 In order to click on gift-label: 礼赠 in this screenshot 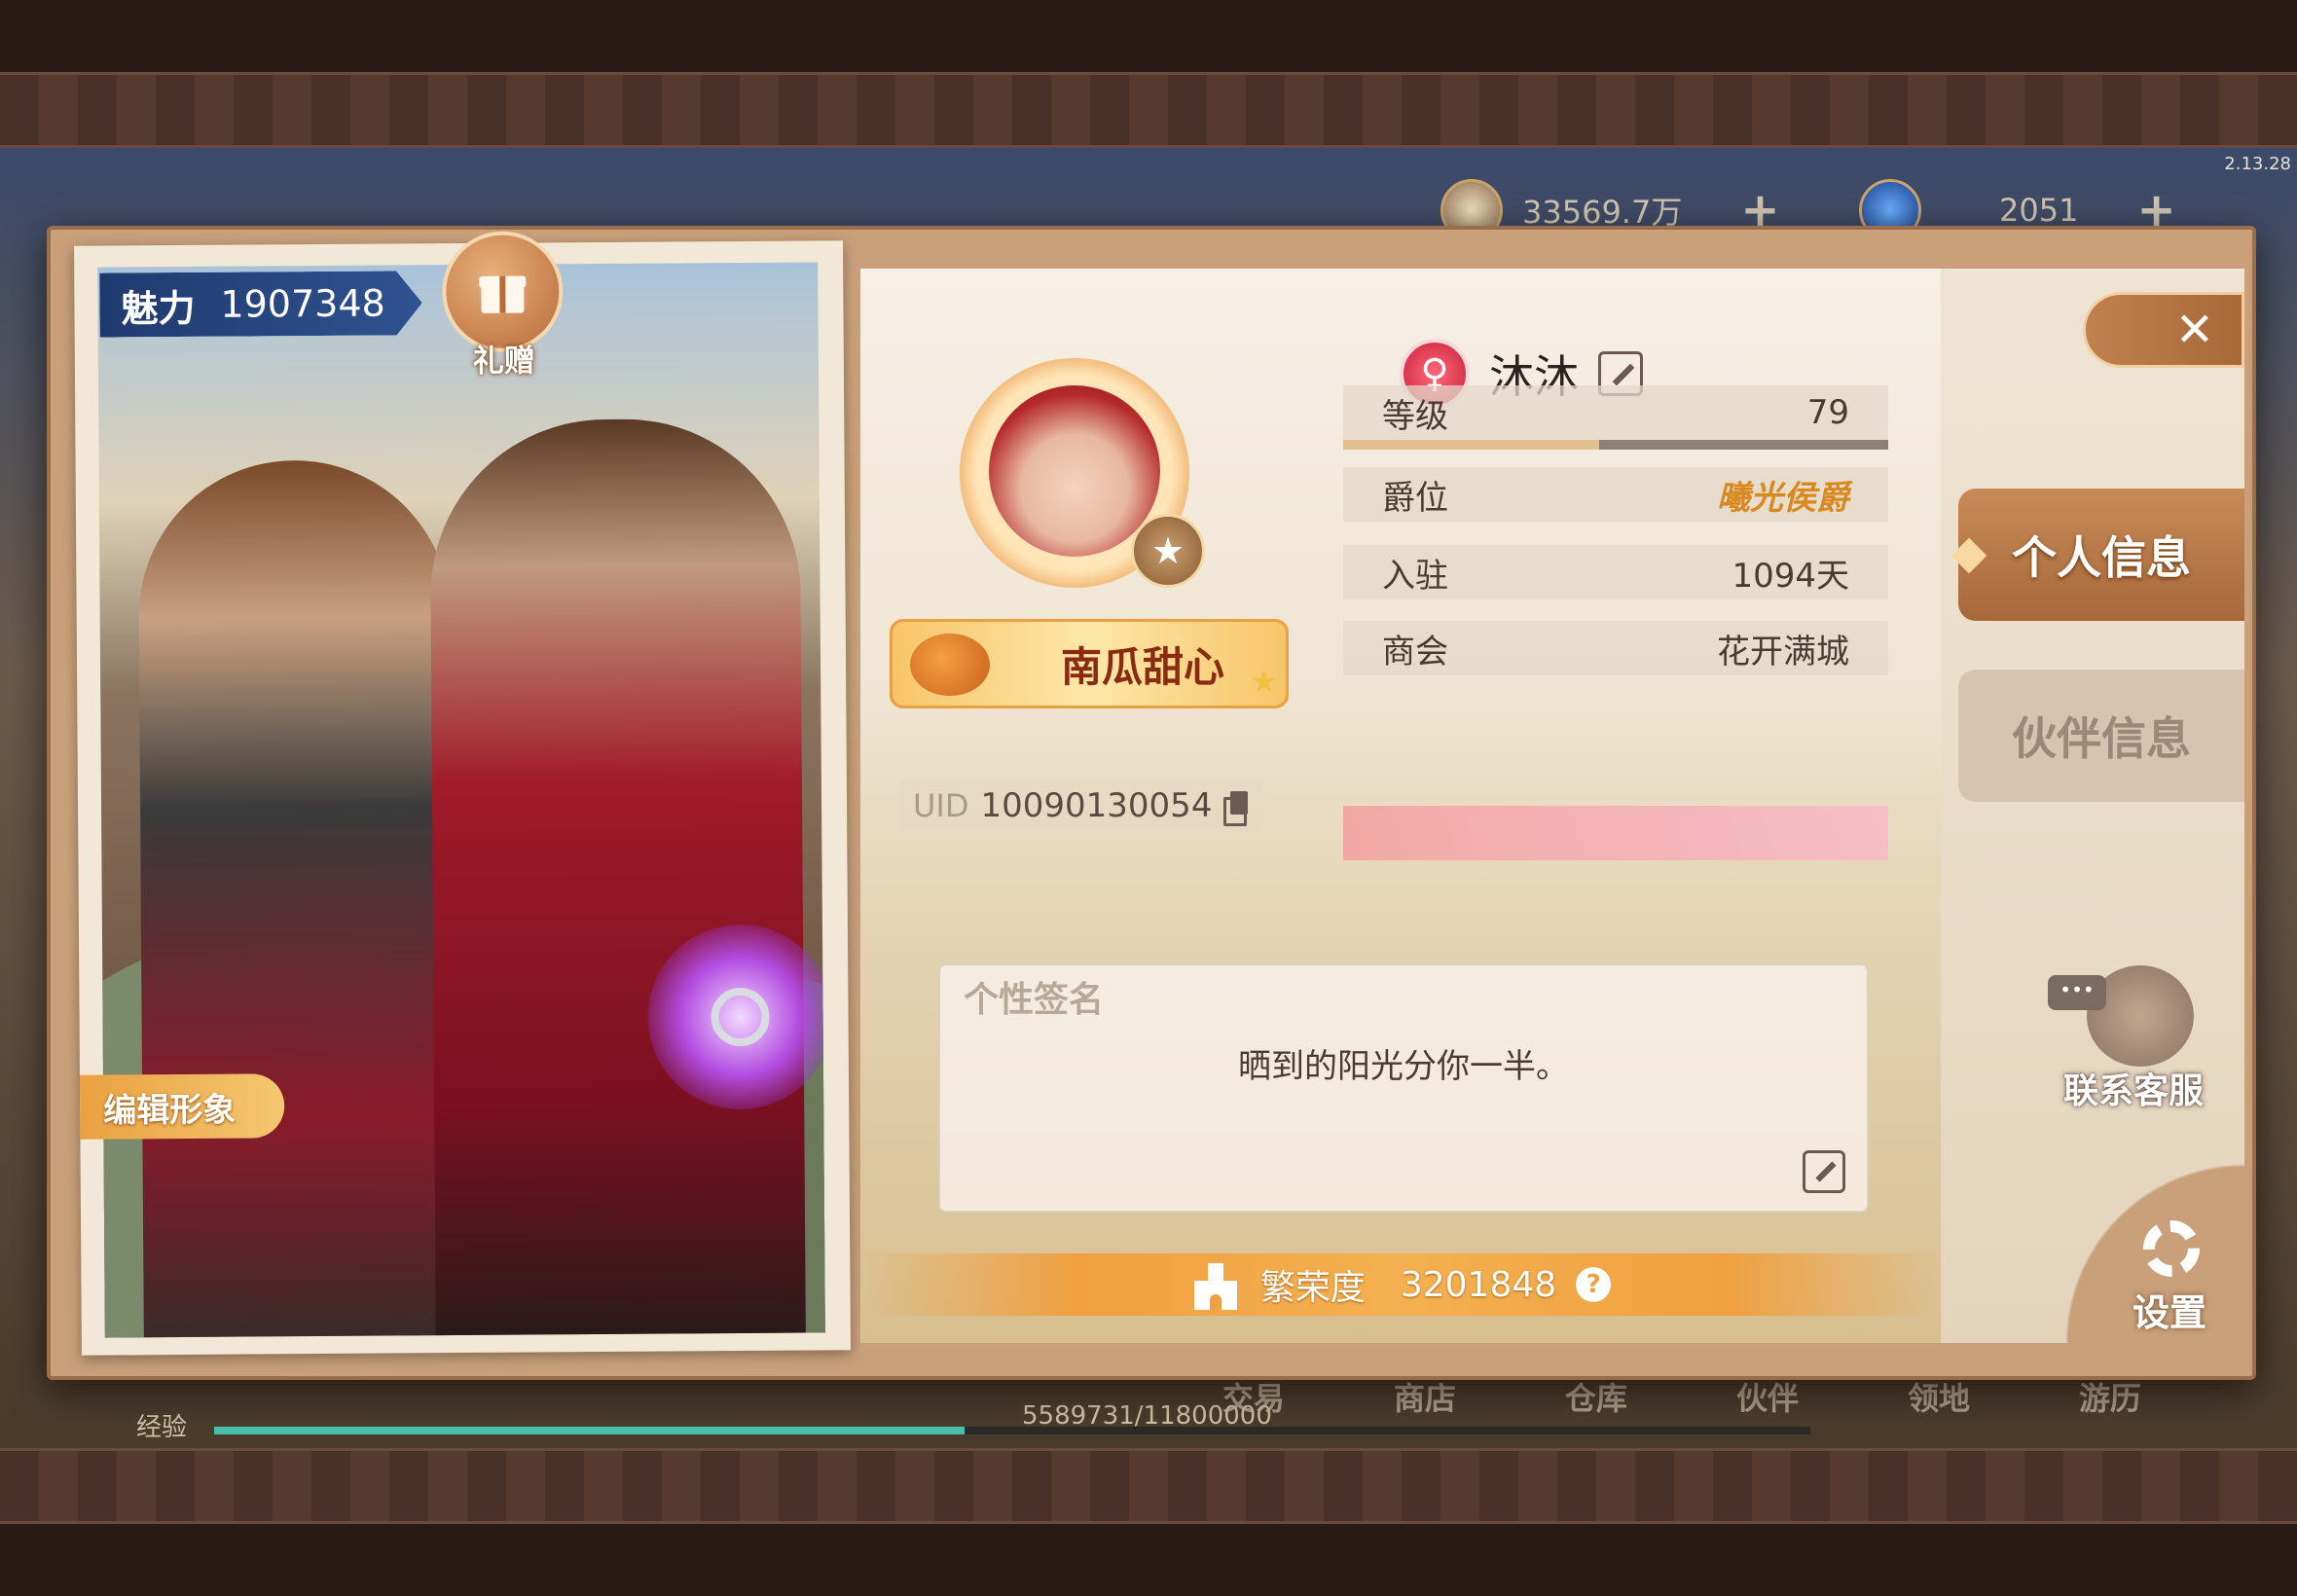, I will do `click(505, 359)`.